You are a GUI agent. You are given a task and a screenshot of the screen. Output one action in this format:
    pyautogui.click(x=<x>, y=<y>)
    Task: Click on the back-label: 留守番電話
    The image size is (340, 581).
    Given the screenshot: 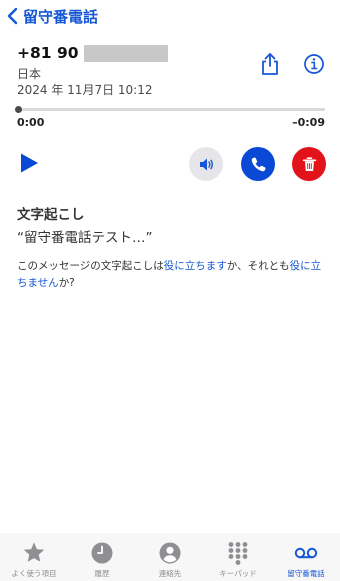 What is the action you would take?
    pyautogui.click(x=61, y=16)
    